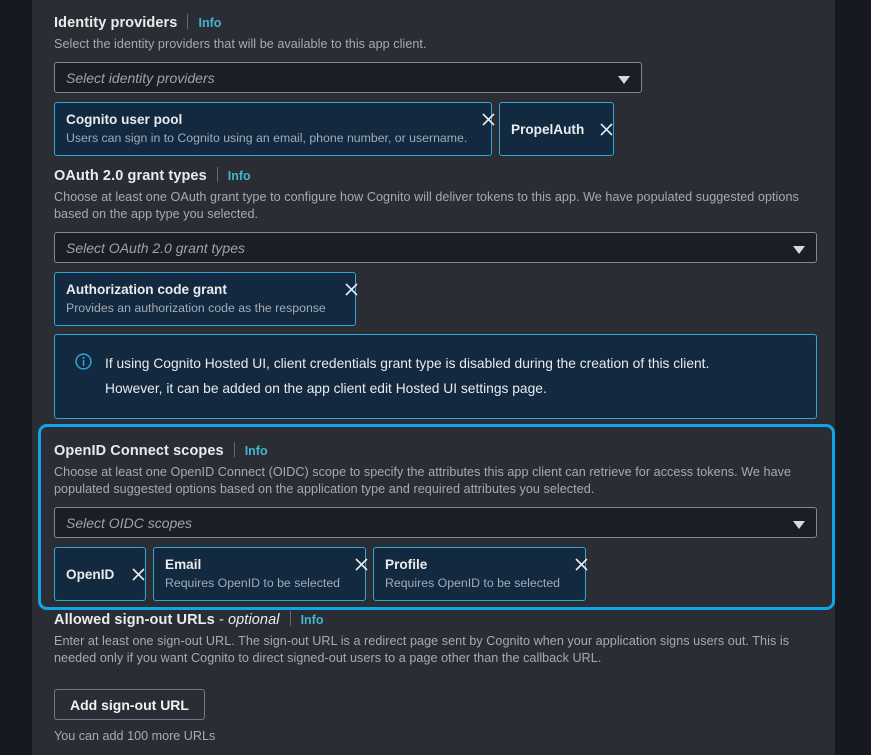 This screenshot has width=871, height=755. Describe the element at coordinates (134, 620) in the screenshot. I see `signout-urls-label-text: Allowed sign-out URLs` at that location.